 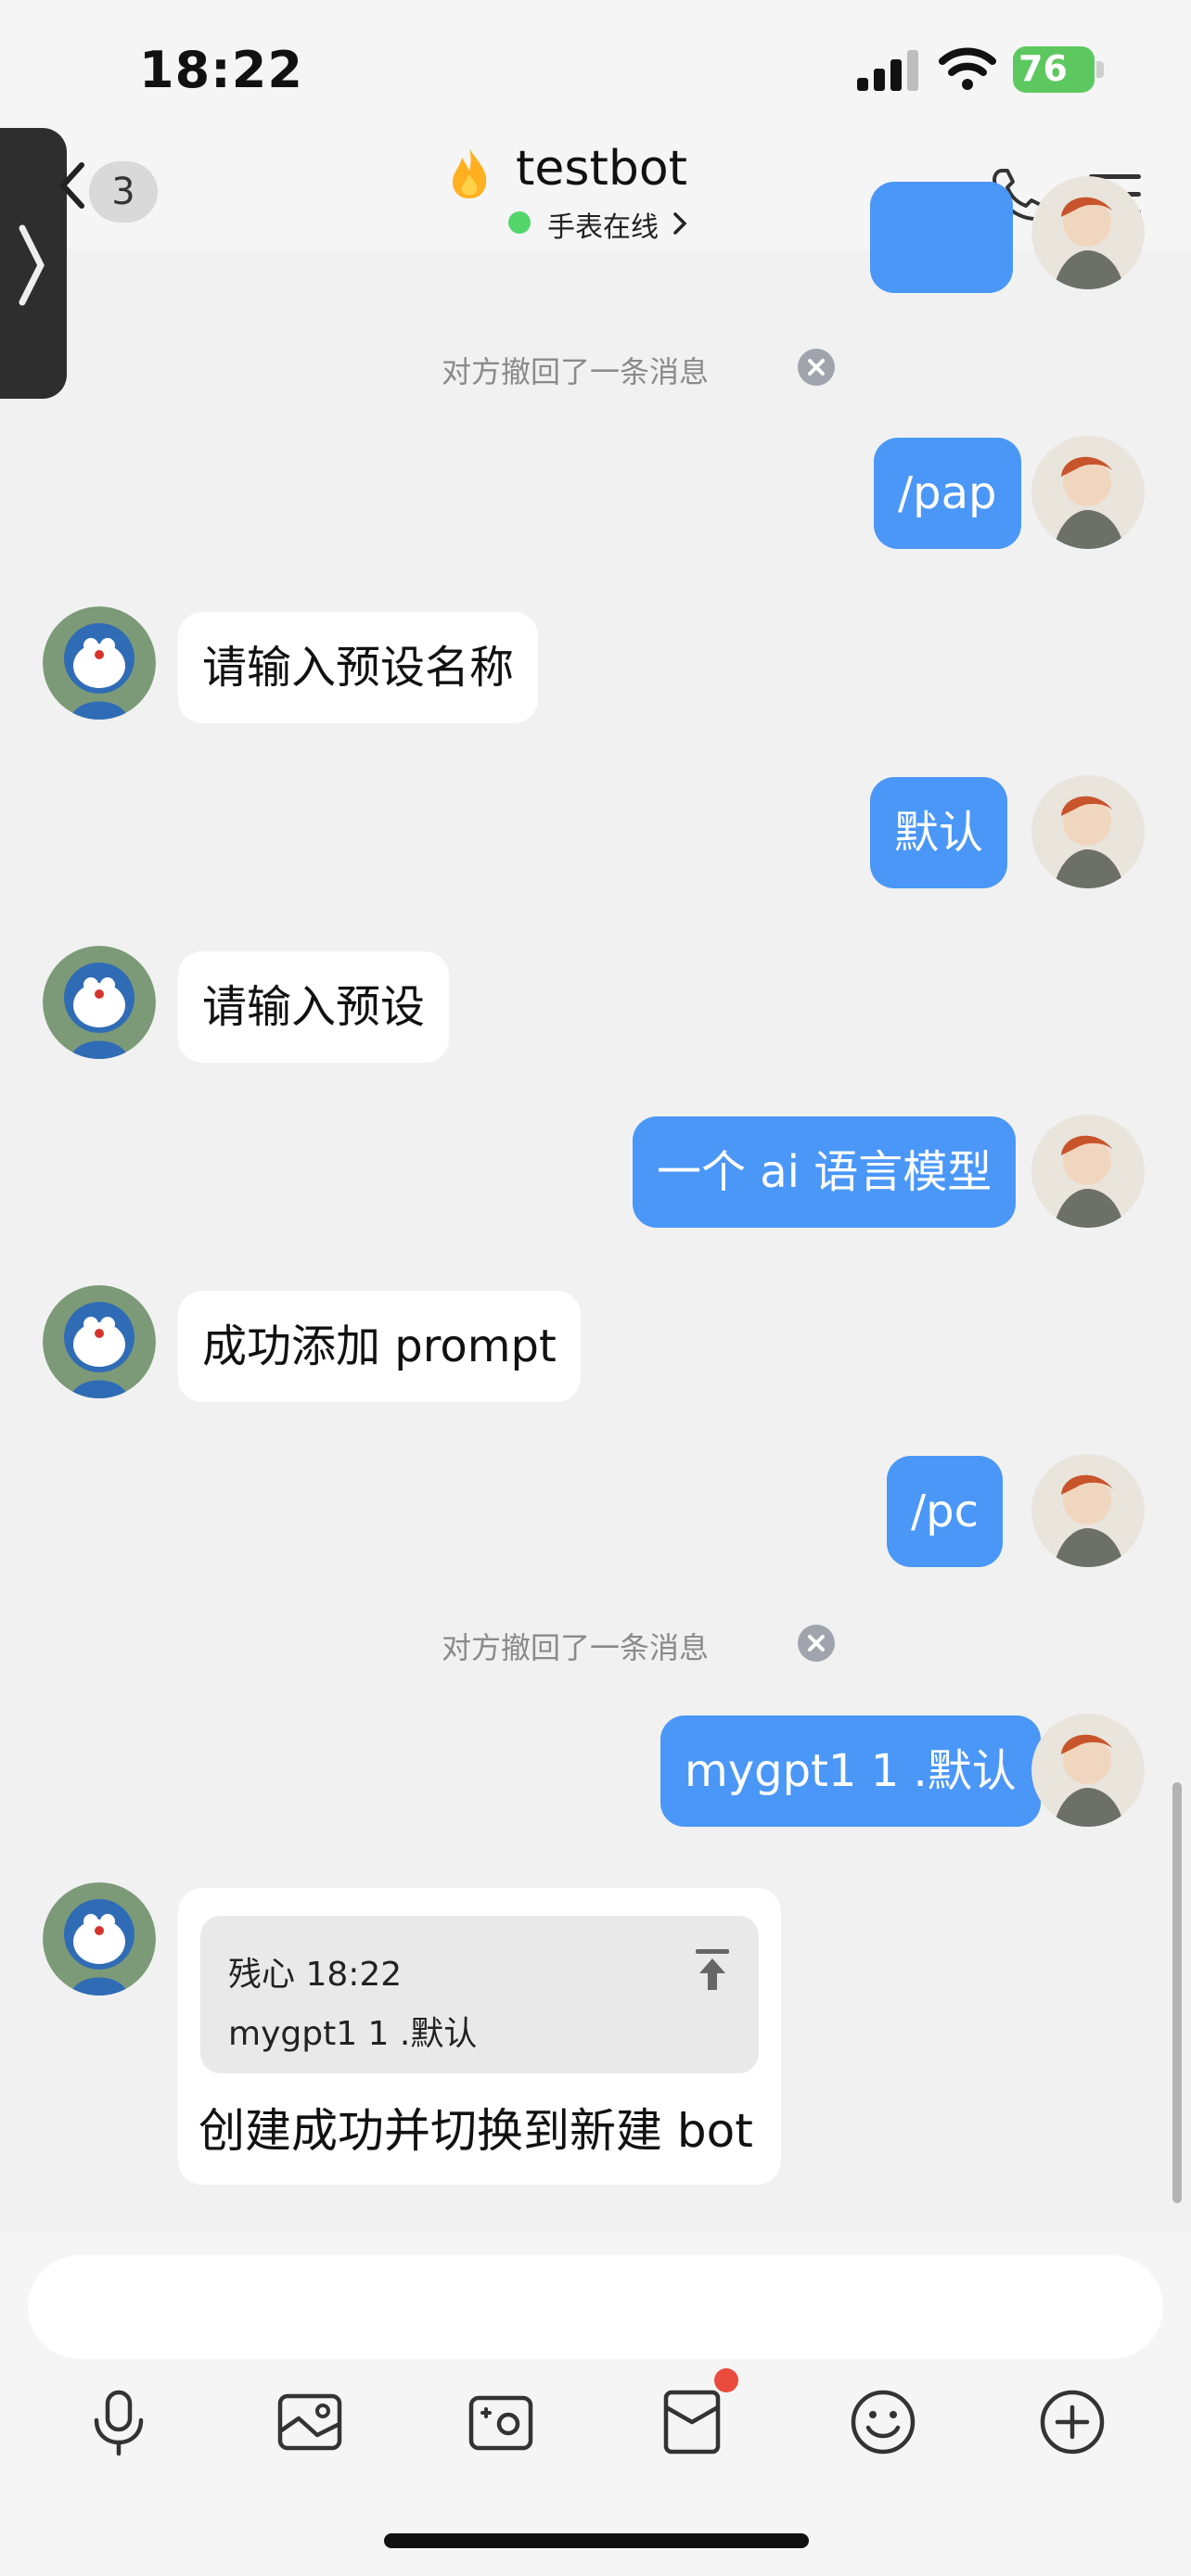 What do you see at coordinates (315, 1975) in the screenshot?
I see `quoted-author-time: 残心 18:22` at bounding box center [315, 1975].